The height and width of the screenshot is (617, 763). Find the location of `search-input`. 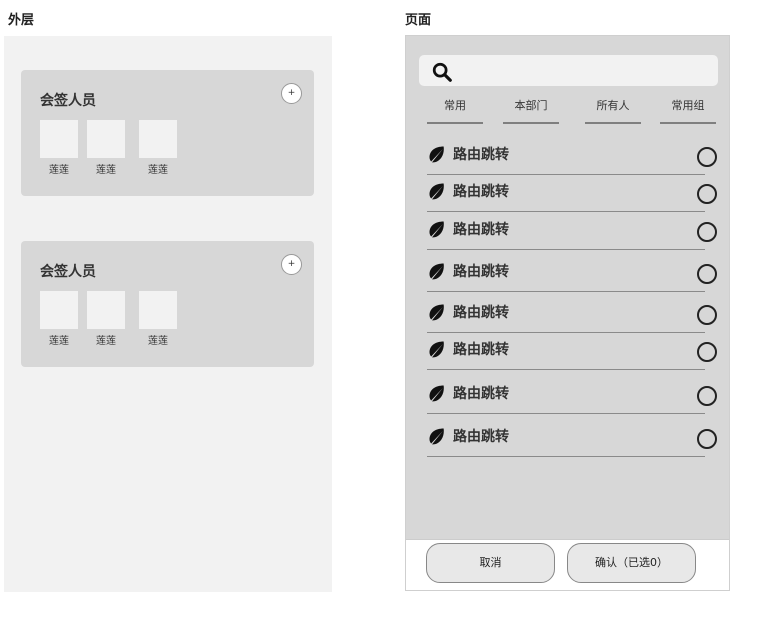

search-input is located at coordinates (568, 70).